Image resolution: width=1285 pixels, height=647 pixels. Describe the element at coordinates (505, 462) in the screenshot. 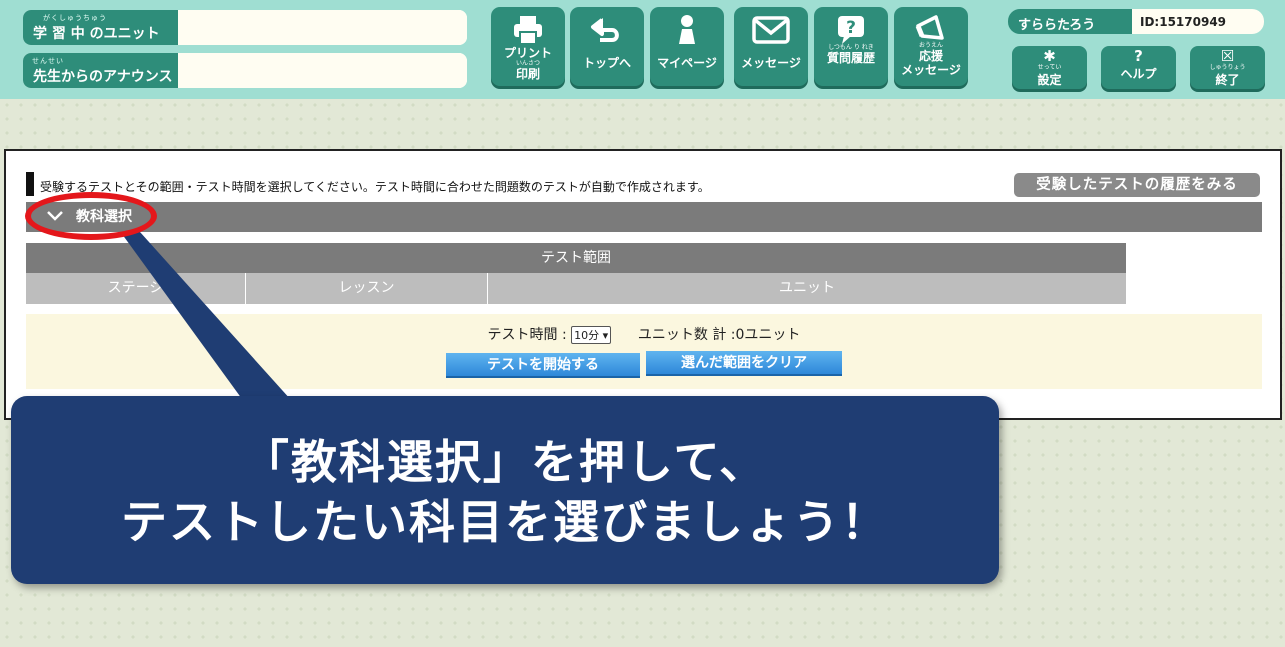

I see `callout-line-1: 「教科選択」を押して、` at that location.